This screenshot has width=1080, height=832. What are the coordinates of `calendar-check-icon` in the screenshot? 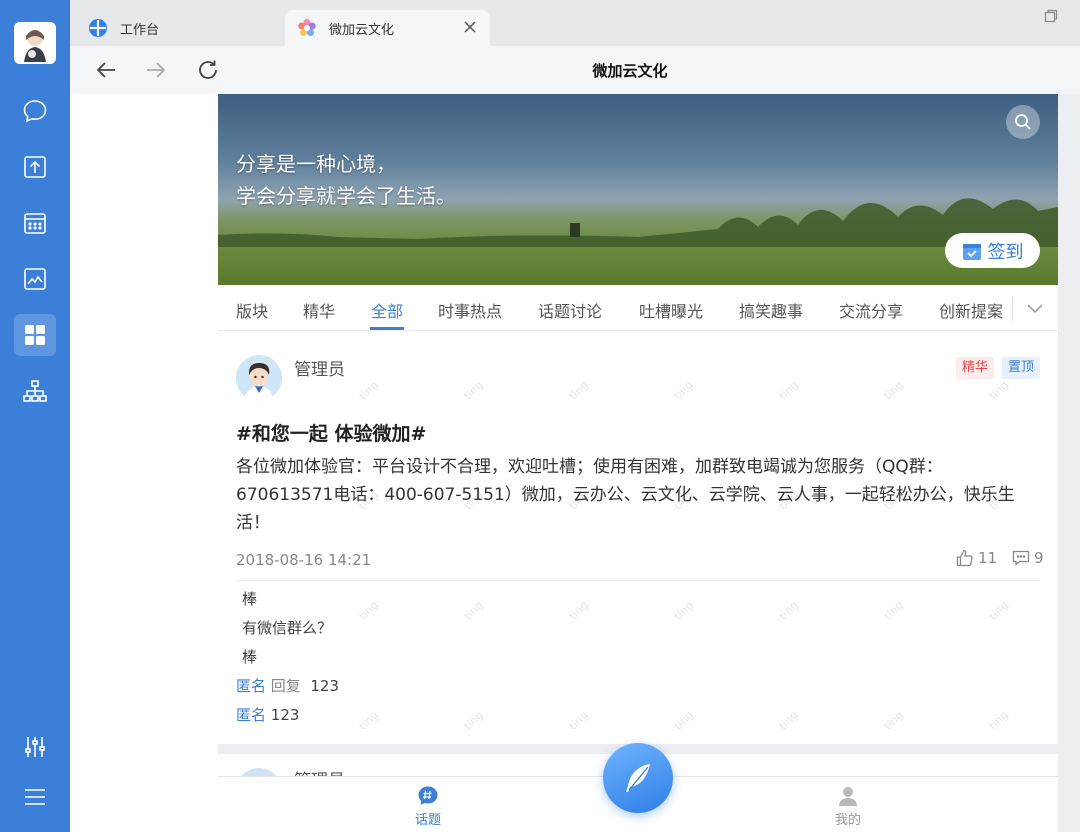 It's located at (971, 251).